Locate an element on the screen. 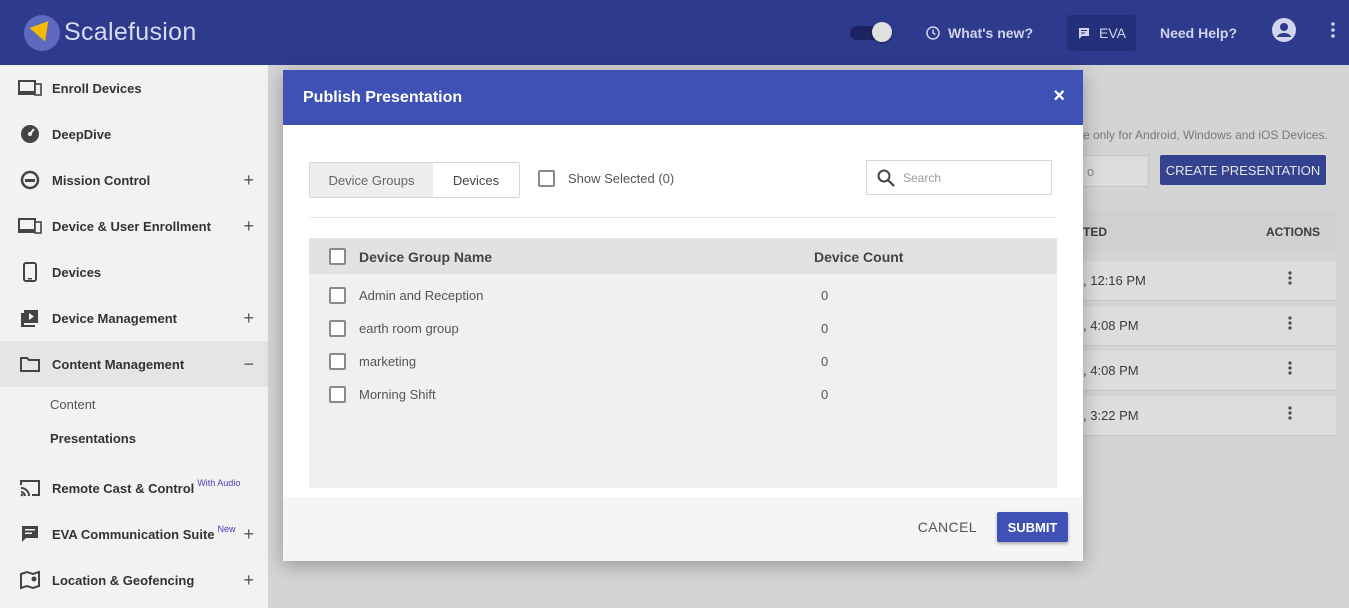  need-help-link: Need Help? is located at coordinates (1198, 33).